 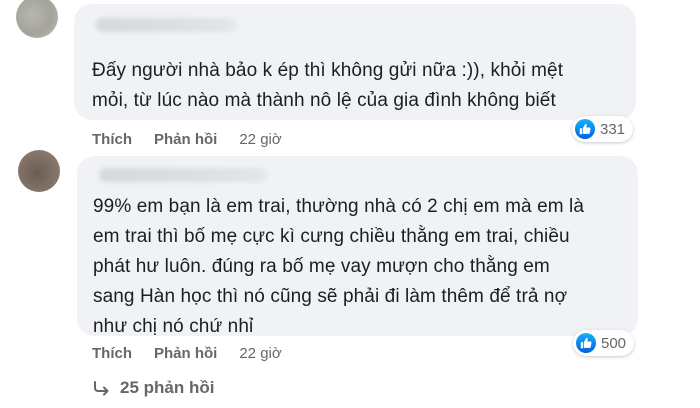 I want to click on reaction-count: 331, so click(x=613, y=129).